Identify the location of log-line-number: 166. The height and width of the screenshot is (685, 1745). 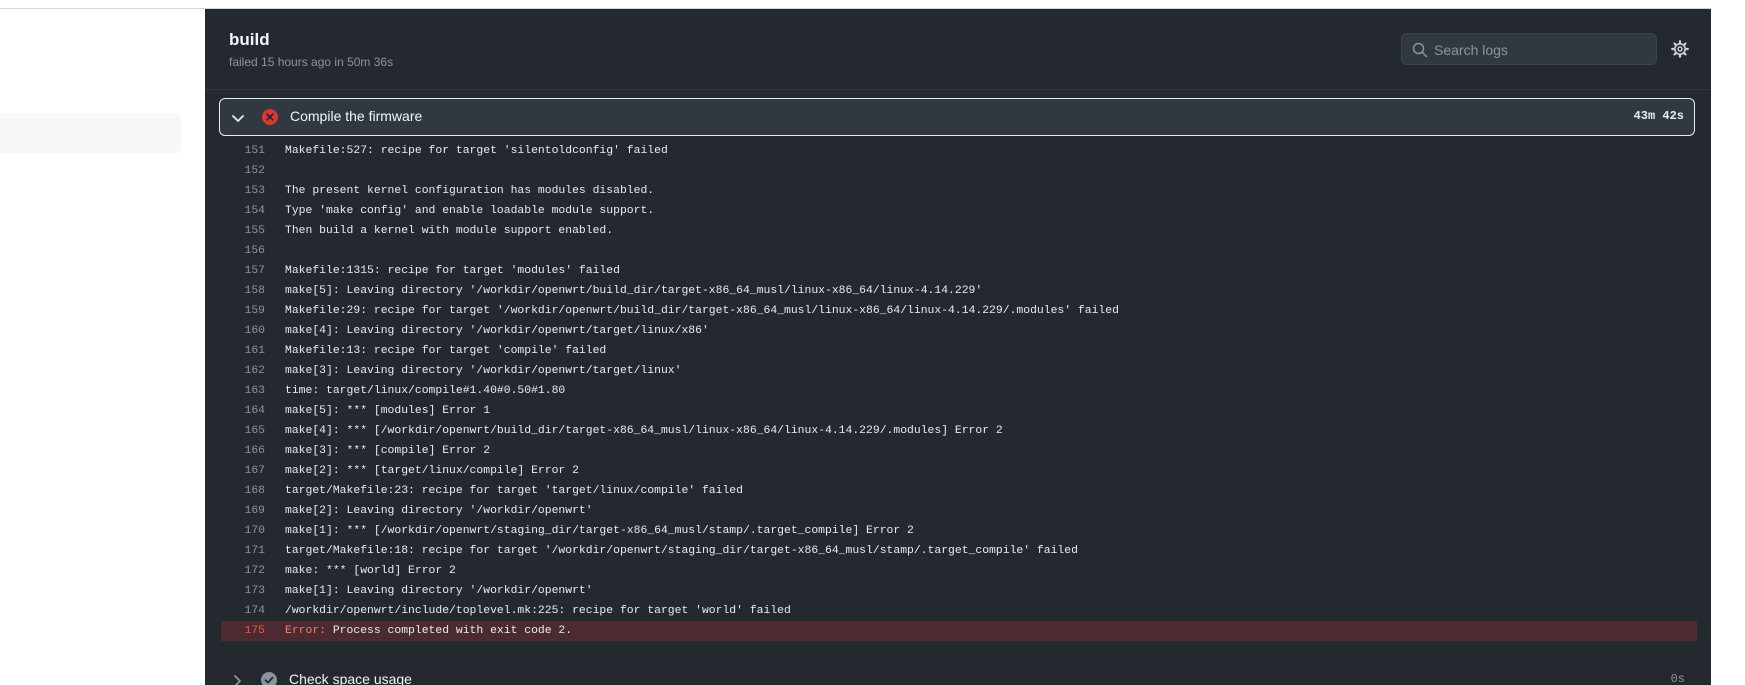
(243, 451).